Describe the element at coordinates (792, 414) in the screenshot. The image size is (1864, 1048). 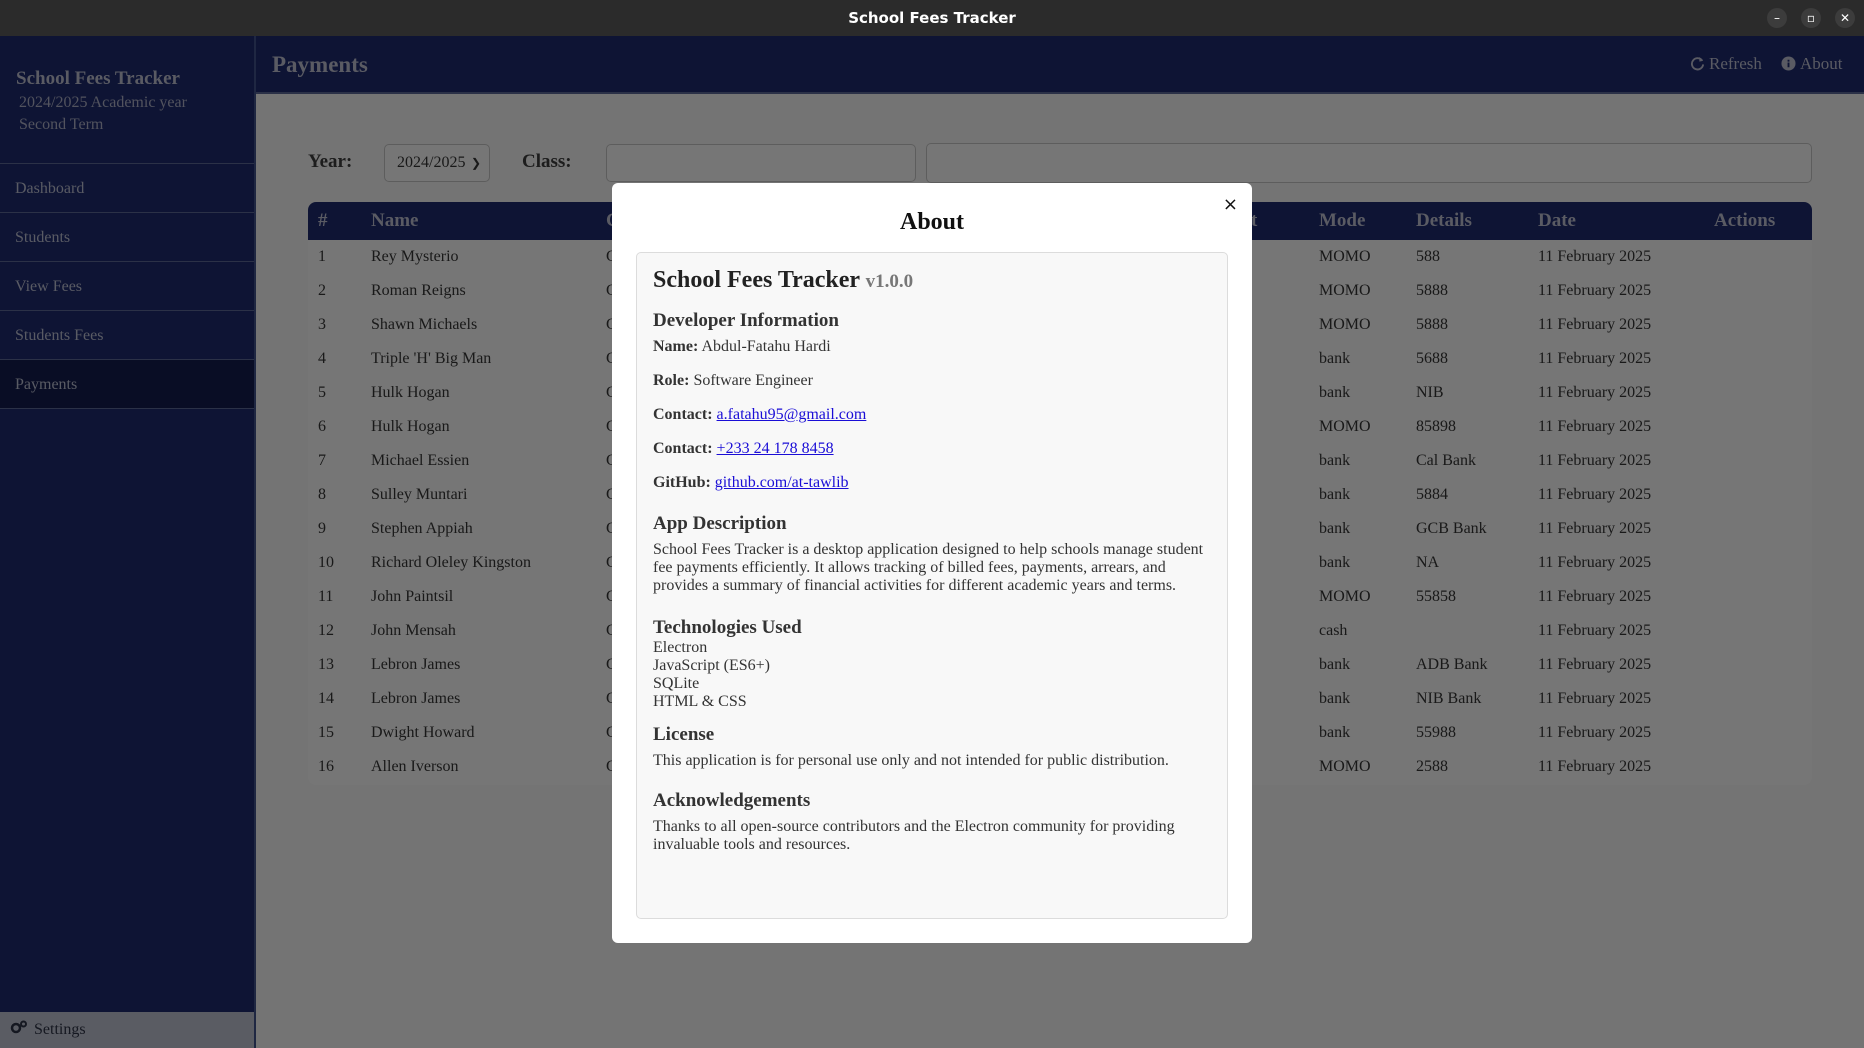
I see `email-link: a.fatahu95@gmail.com` at that location.